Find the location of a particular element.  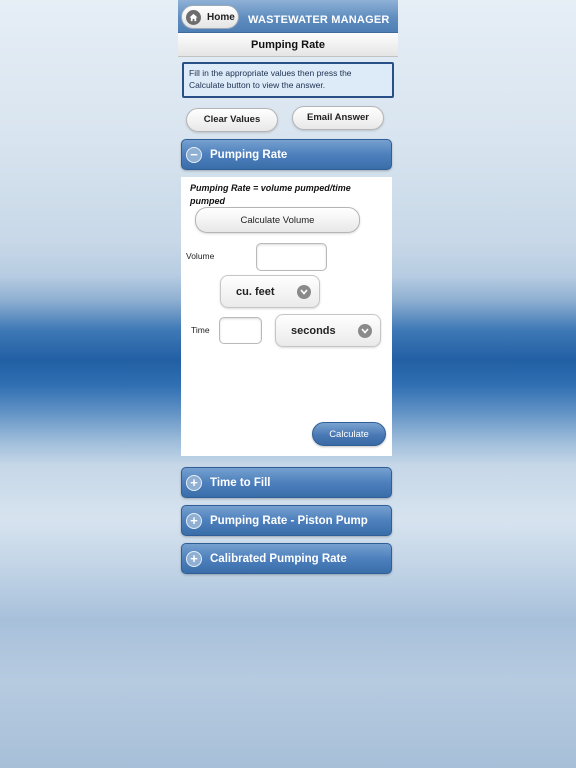

section-header-time-to-fill: + Time to Fill is located at coordinates (286, 482).